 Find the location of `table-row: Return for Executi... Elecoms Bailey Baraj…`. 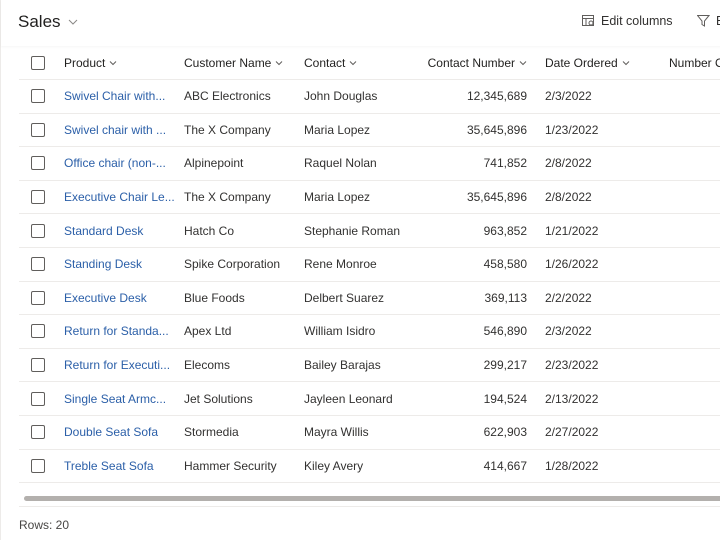

table-row: Return for Executi... Elecoms Bailey Baraj… is located at coordinates (369, 366).